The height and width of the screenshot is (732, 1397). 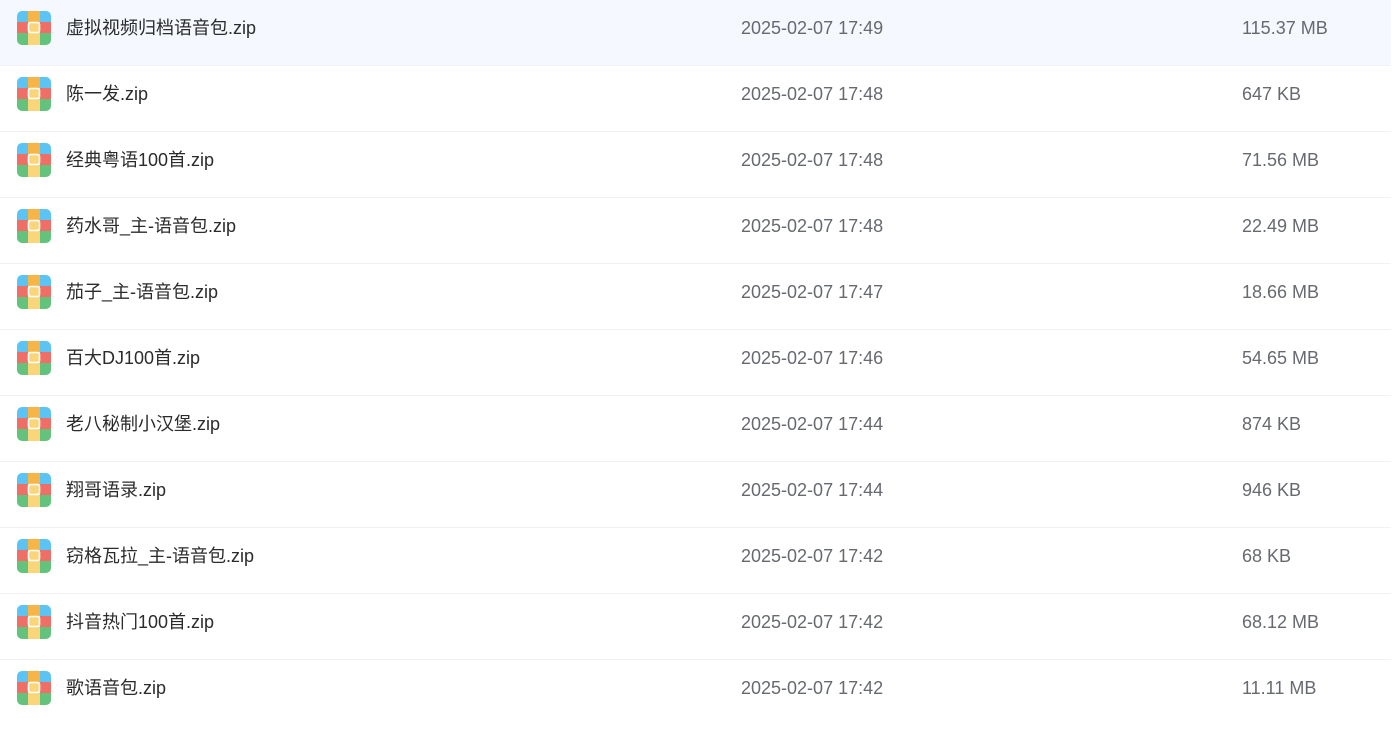 What do you see at coordinates (695, 231) in the screenshot?
I see `file-row: 药水哥_主-语音包.zip 2025-02-07 17:48 22.49 MB` at bounding box center [695, 231].